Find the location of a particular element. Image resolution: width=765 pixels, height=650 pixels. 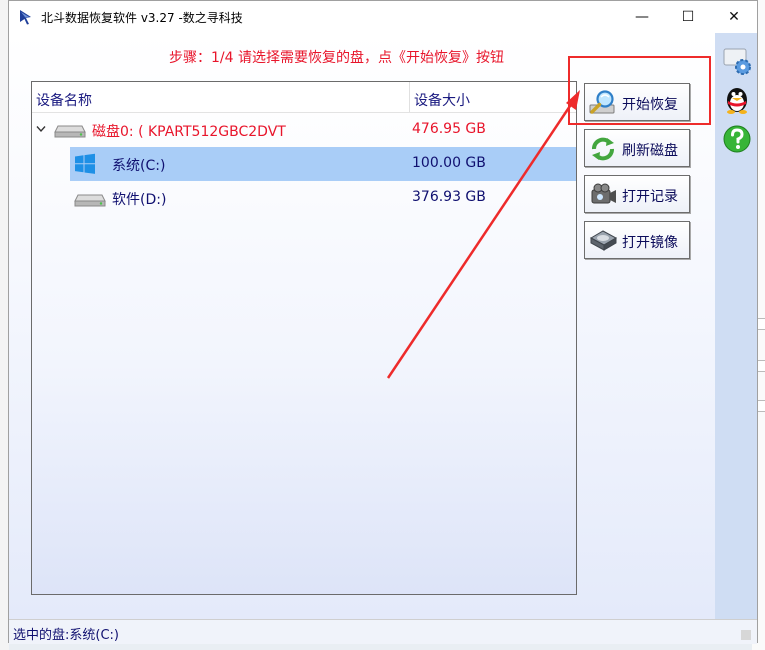

device-list-header: 设备名称 设备大小 is located at coordinates (304, 97).